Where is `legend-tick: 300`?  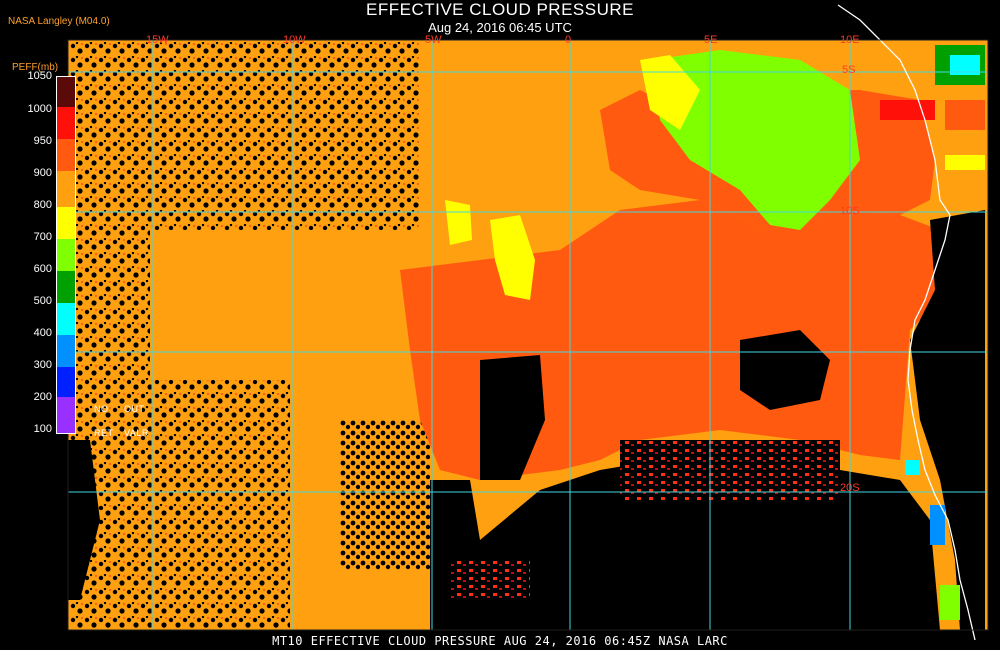 legend-tick: 300 is located at coordinates (42, 365).